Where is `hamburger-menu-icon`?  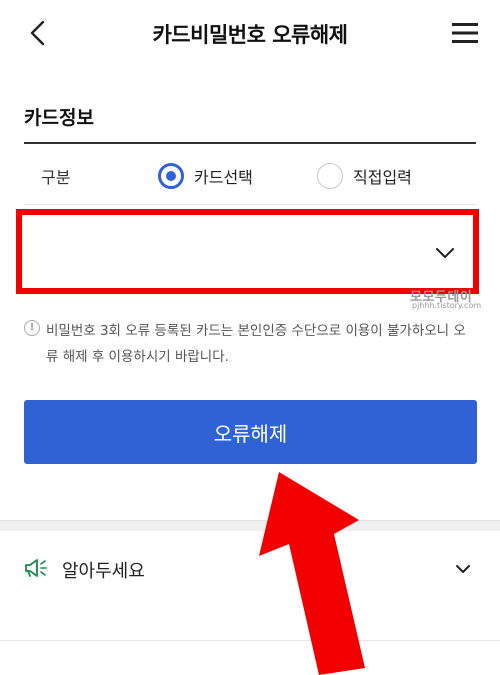 hamburger-menu-icon is located at coordinates (465, 33).